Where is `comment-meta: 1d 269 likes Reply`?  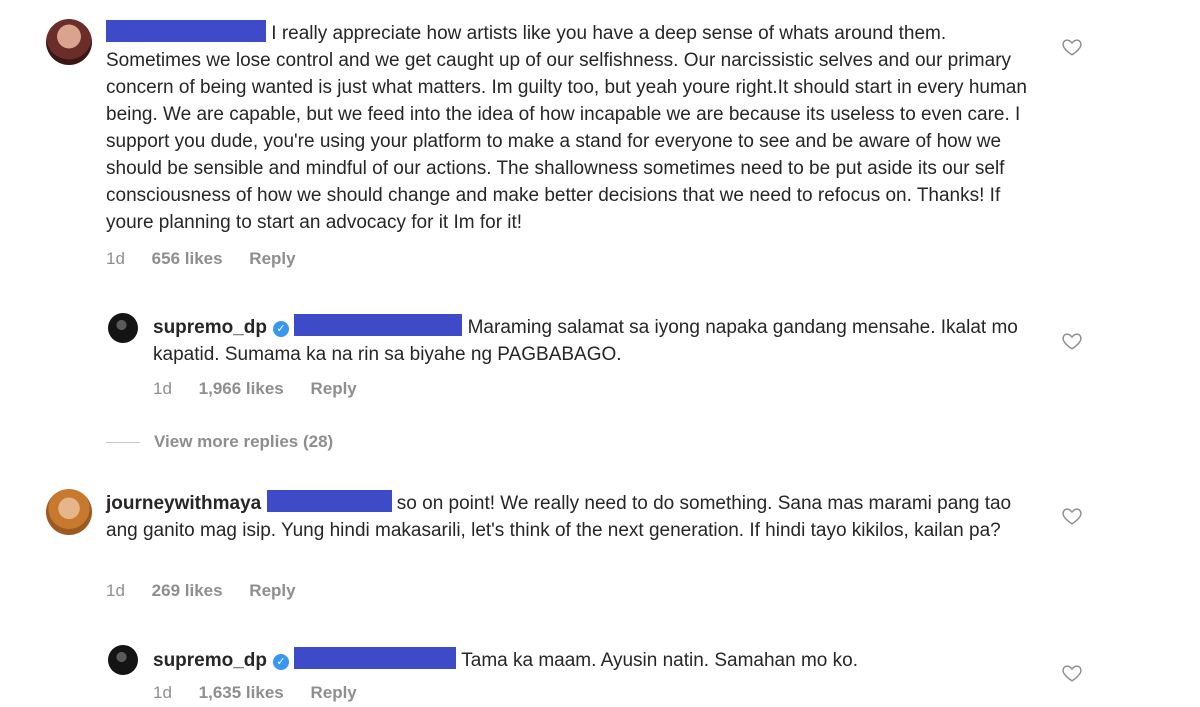
comment-meta: 1d 269 likes Reply is located at coordinates (212, 591).